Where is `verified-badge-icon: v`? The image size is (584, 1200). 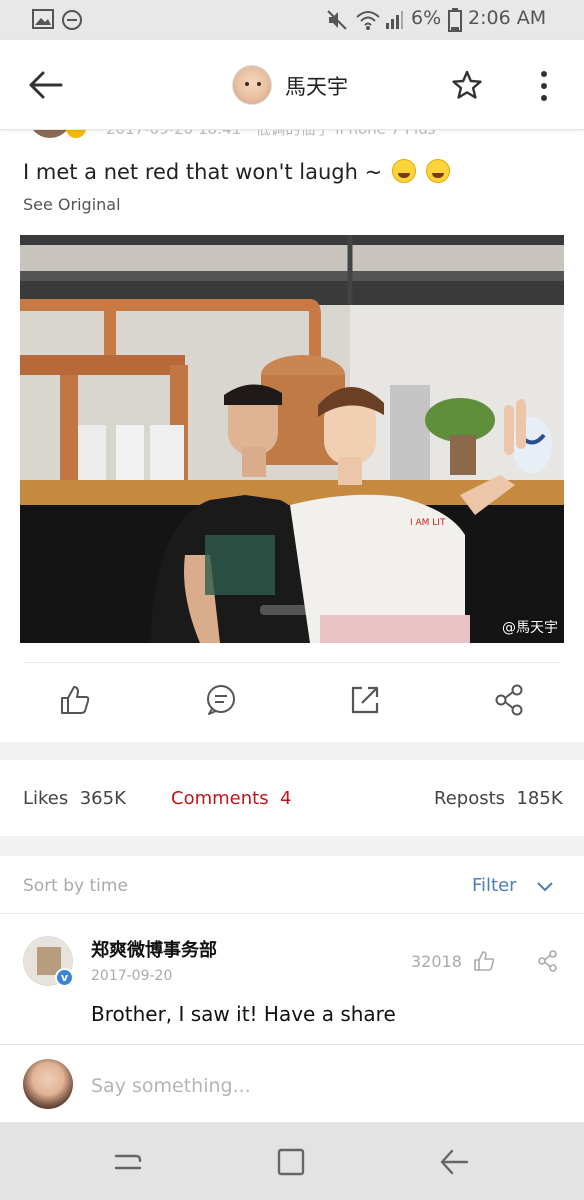
verified-badge-icon: v is located at coordinates (64, 977).